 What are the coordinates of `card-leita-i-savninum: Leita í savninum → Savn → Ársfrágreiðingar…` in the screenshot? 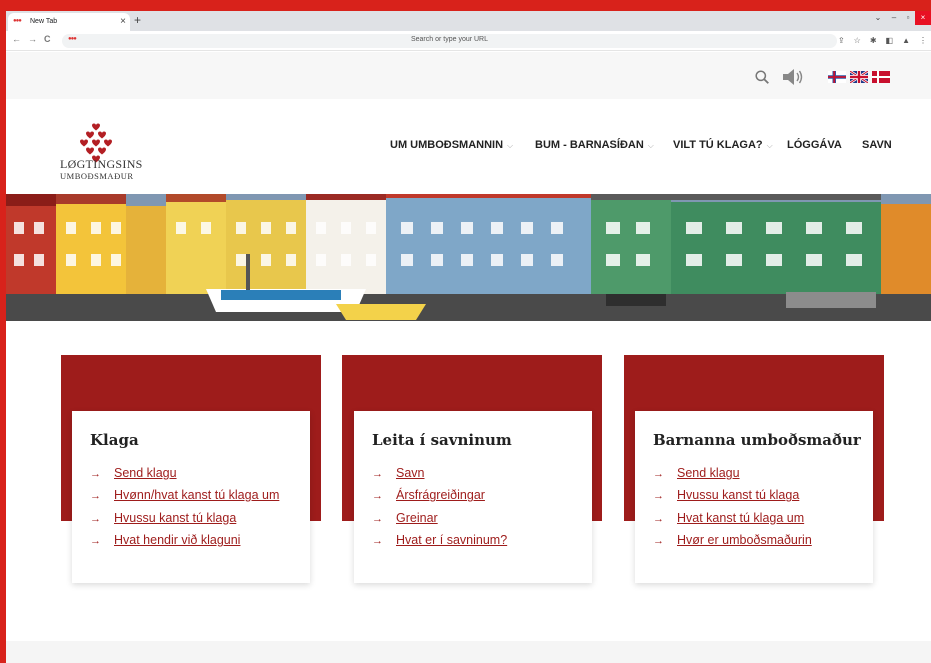 It's located at (473, 497).